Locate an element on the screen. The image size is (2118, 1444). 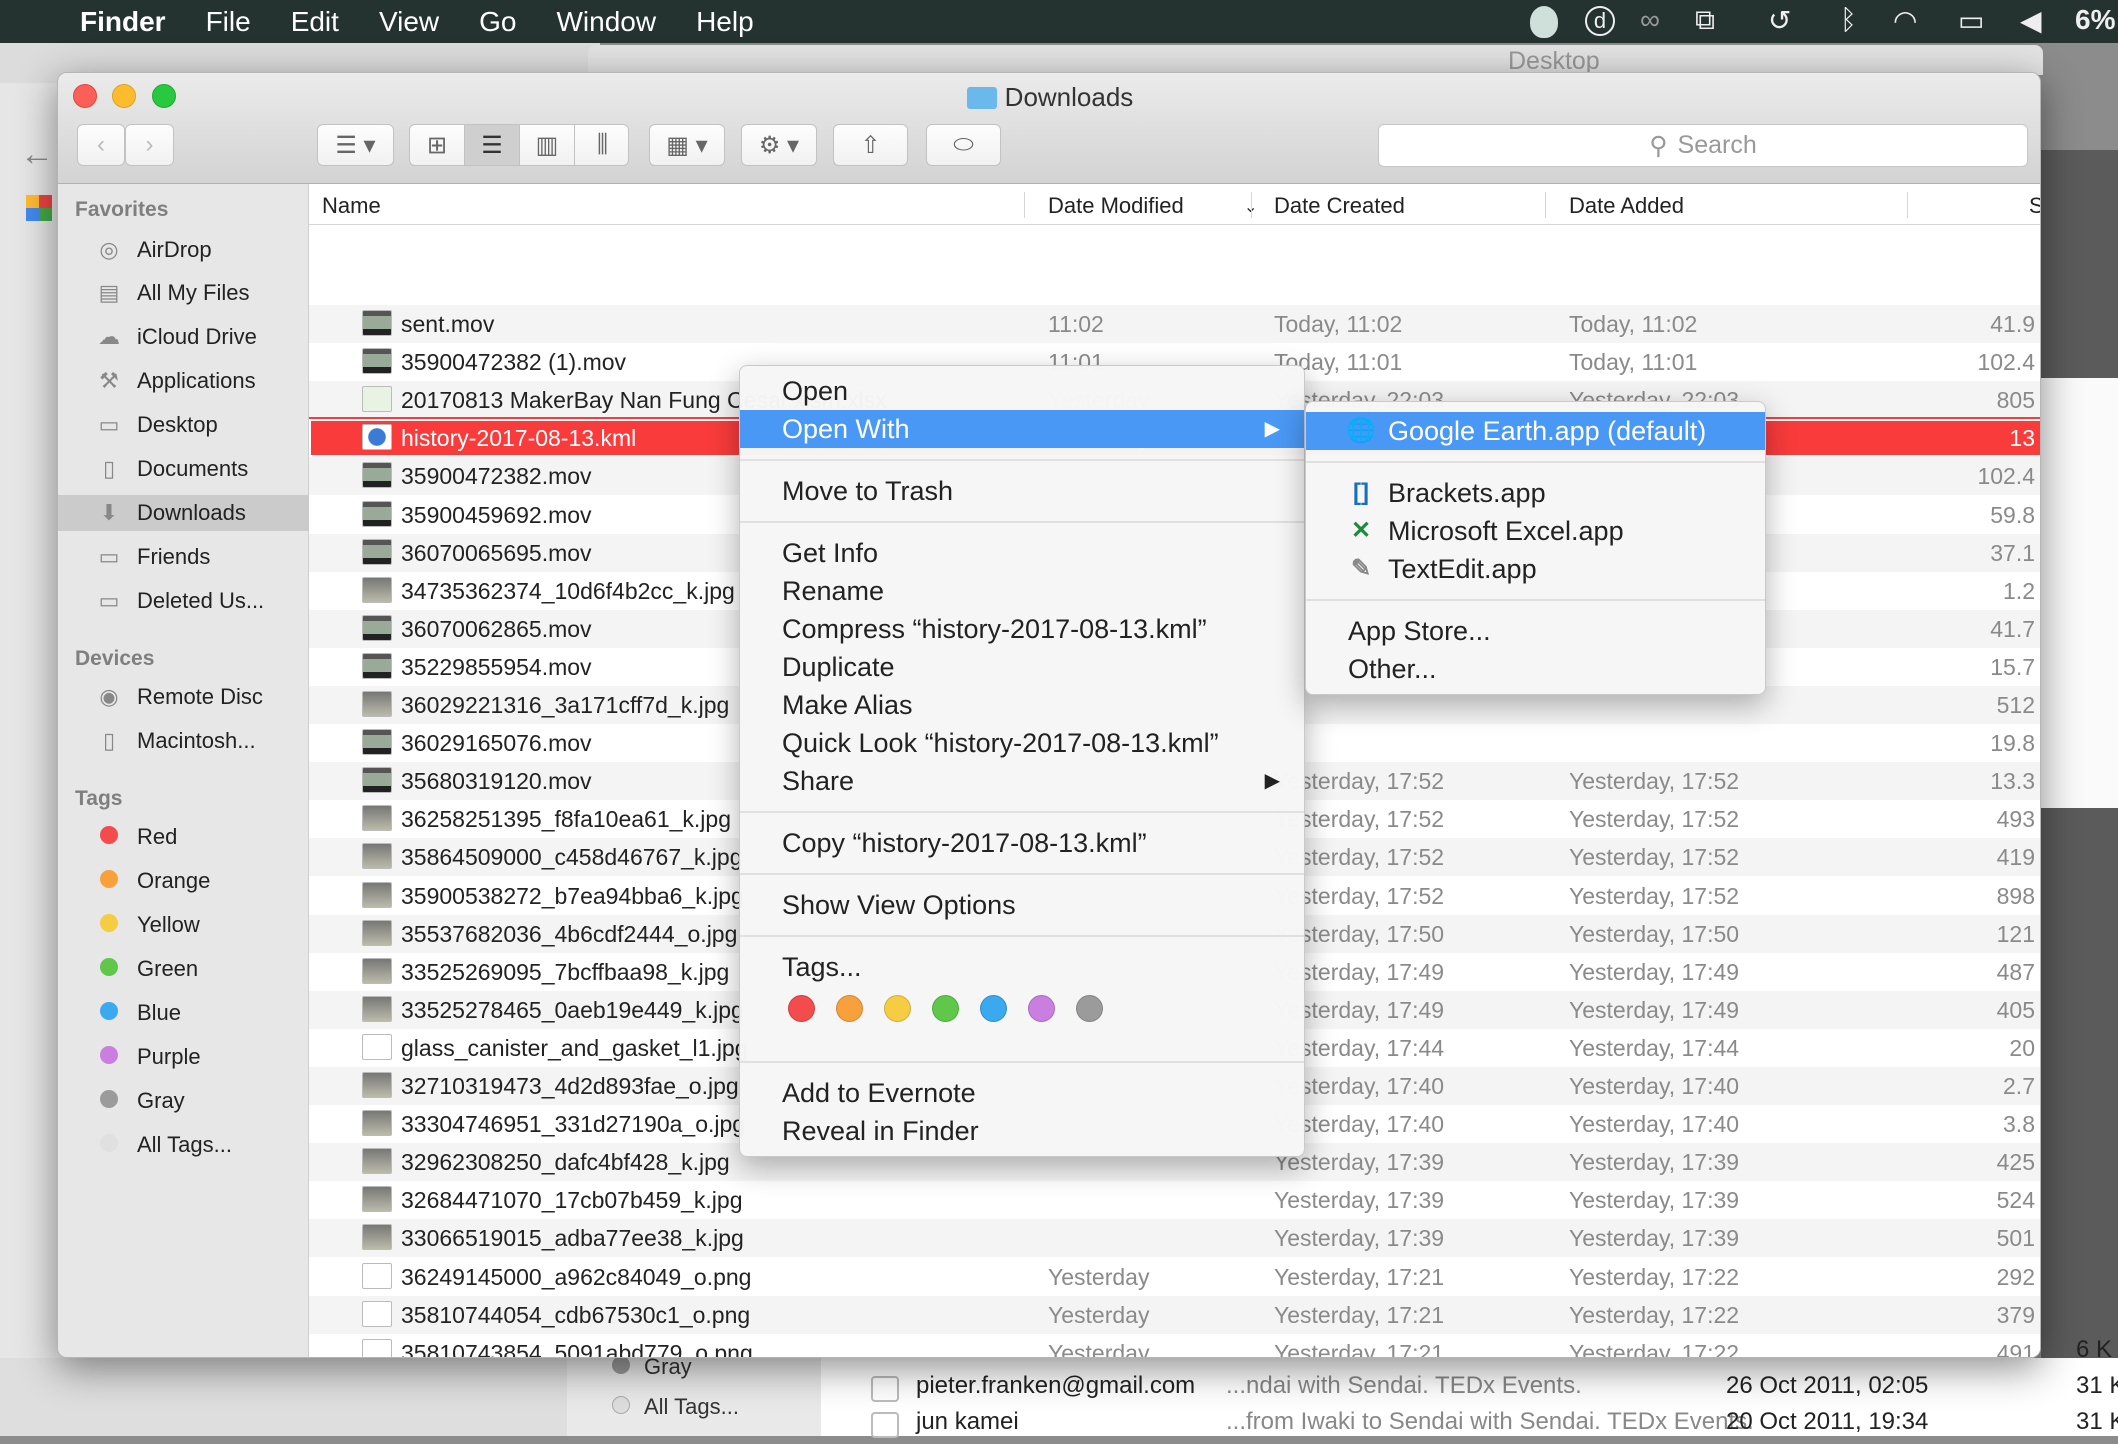
sidebar-item-all-my-files: ▤ All My Files is located at coordinates (183, 293).